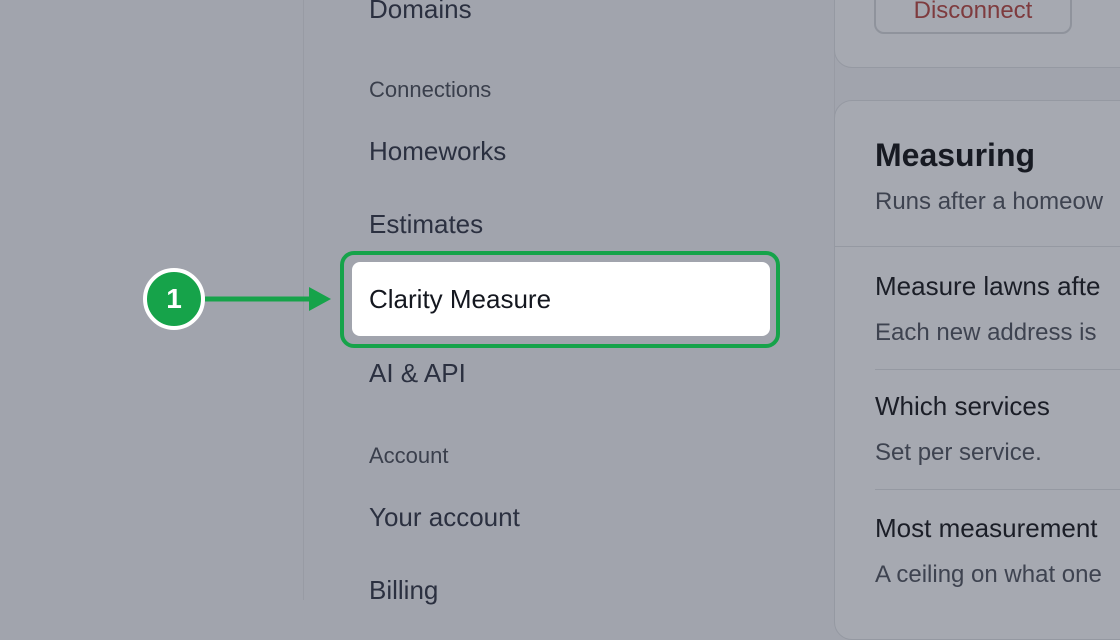 The width and height of the screenshot is (1120, 640). Describe the element at coordinates (986, 528) in the screenshot. I see `setting-most-measurements-title: Most measurement` at that location.